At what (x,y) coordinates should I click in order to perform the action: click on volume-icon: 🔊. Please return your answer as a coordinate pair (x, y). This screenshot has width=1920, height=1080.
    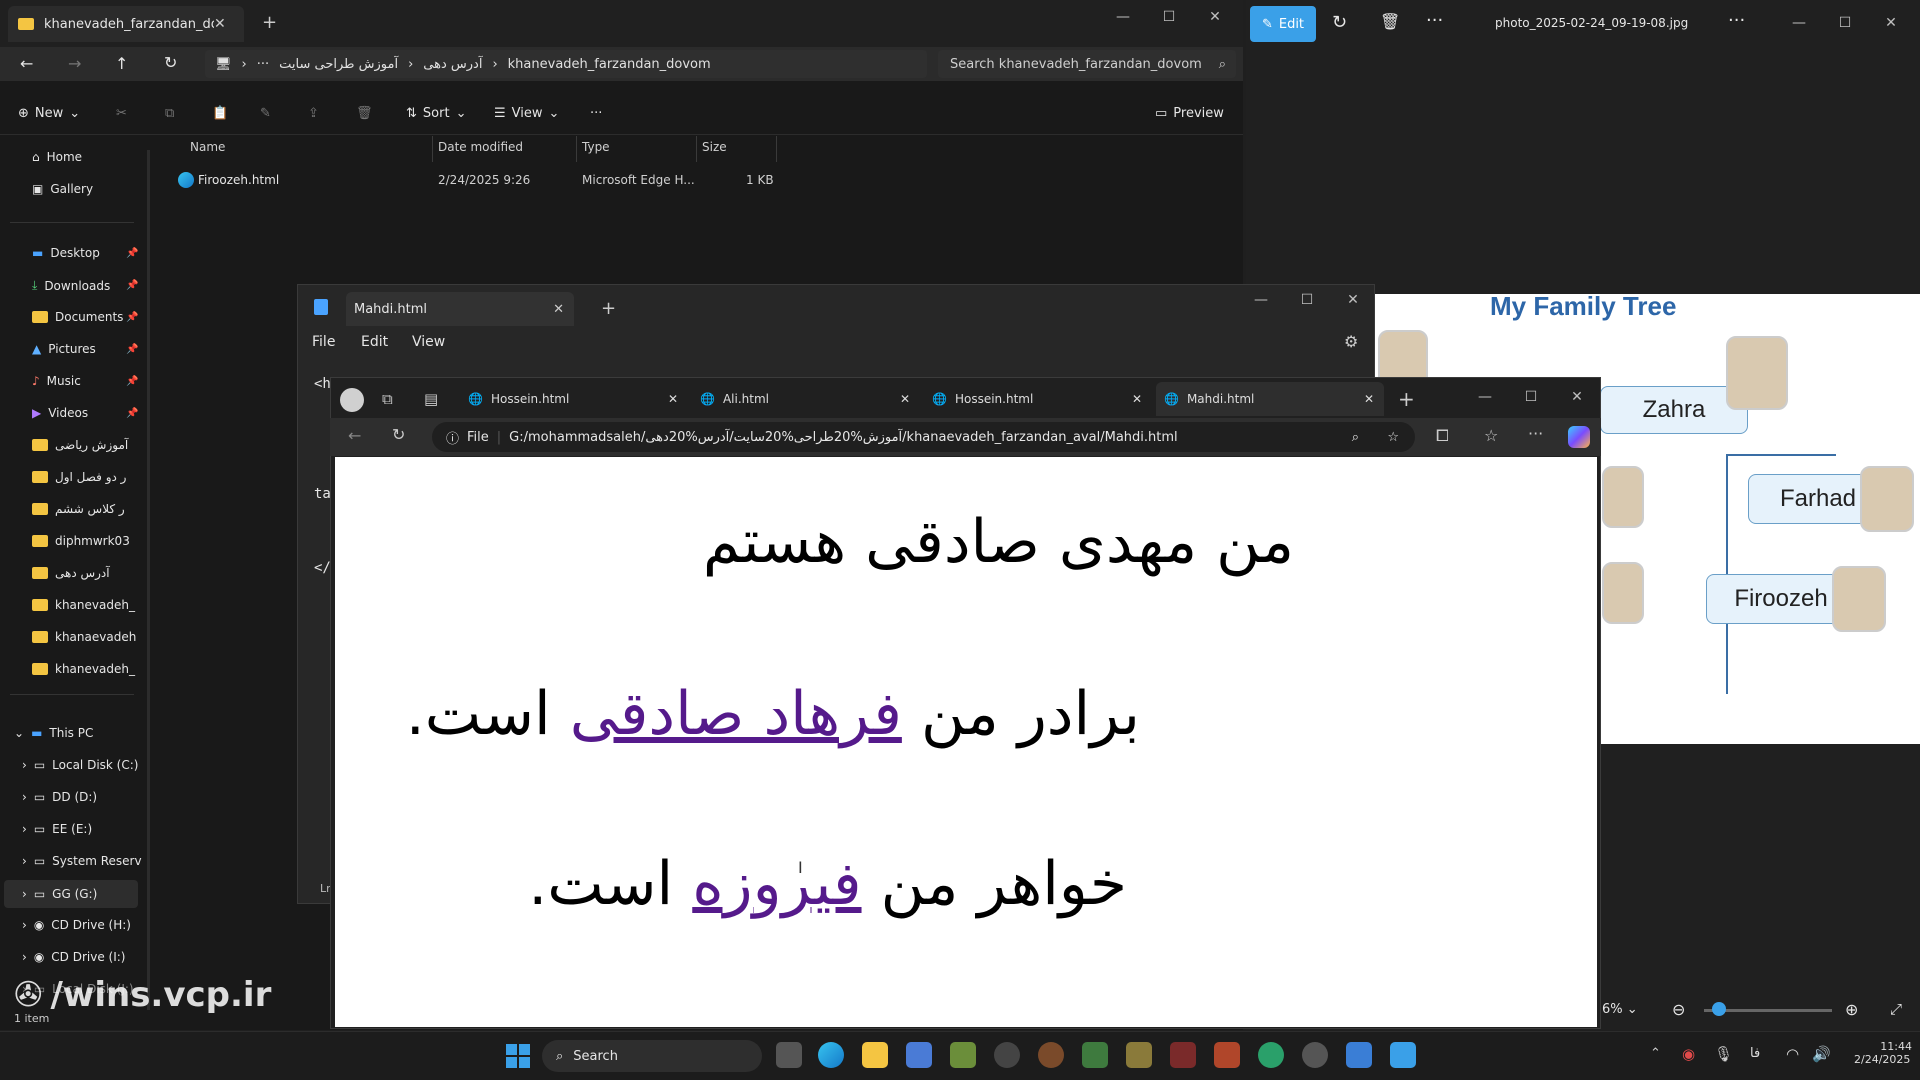
    Looking at the image, I should click on (1821, 1054).